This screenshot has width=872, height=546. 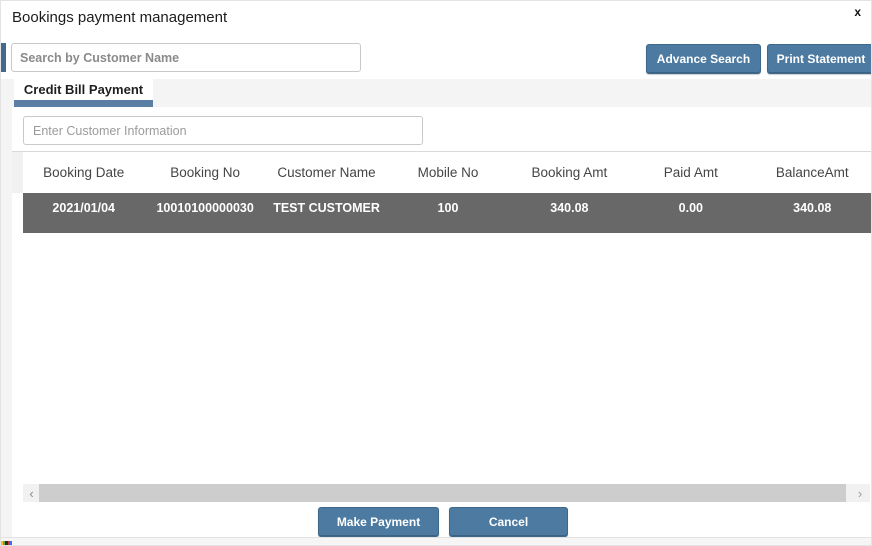 What do you see at coordinates (703, 59) in the screenshot?
I see `advance-search-button: Advance Search` at bounding box center [703, 59].